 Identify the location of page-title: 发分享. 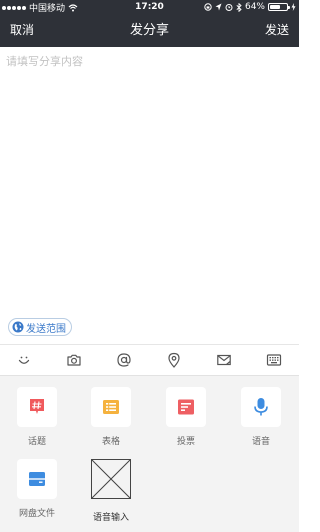
(149, 30).